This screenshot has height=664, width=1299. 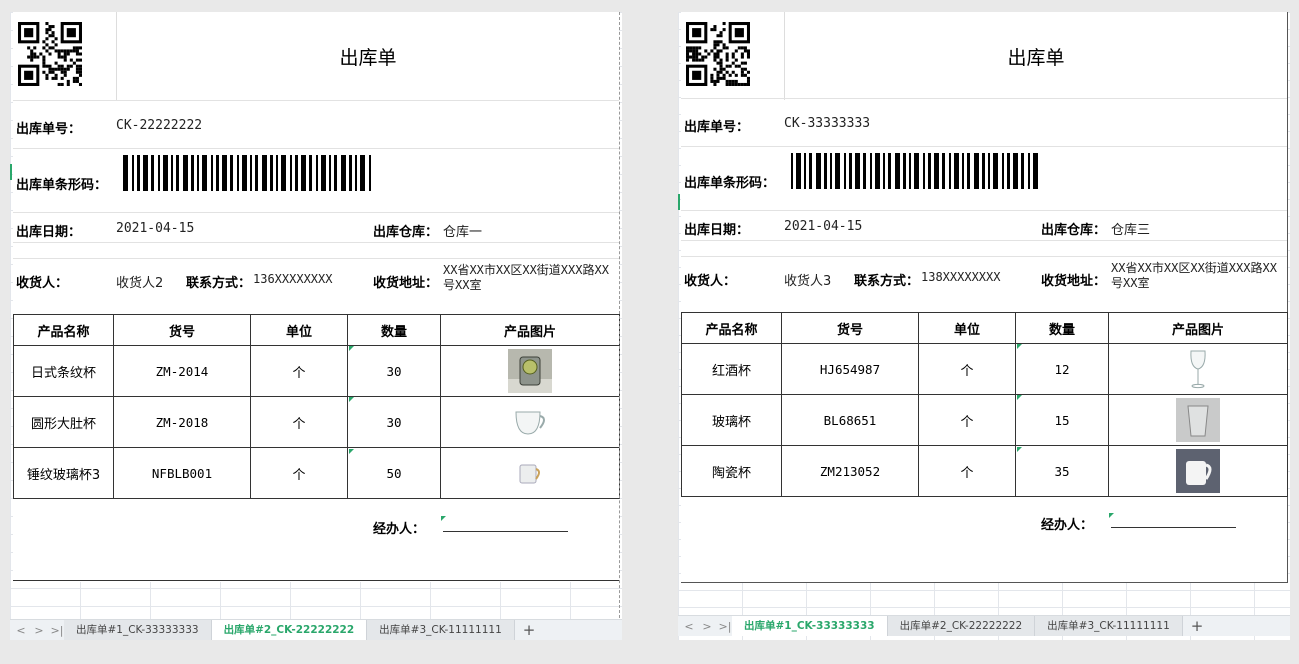 What do you see at coordinates (42, 283) in the screenshot?
I see `receiver-label: 收货人：` at bounding box center [42, 283].